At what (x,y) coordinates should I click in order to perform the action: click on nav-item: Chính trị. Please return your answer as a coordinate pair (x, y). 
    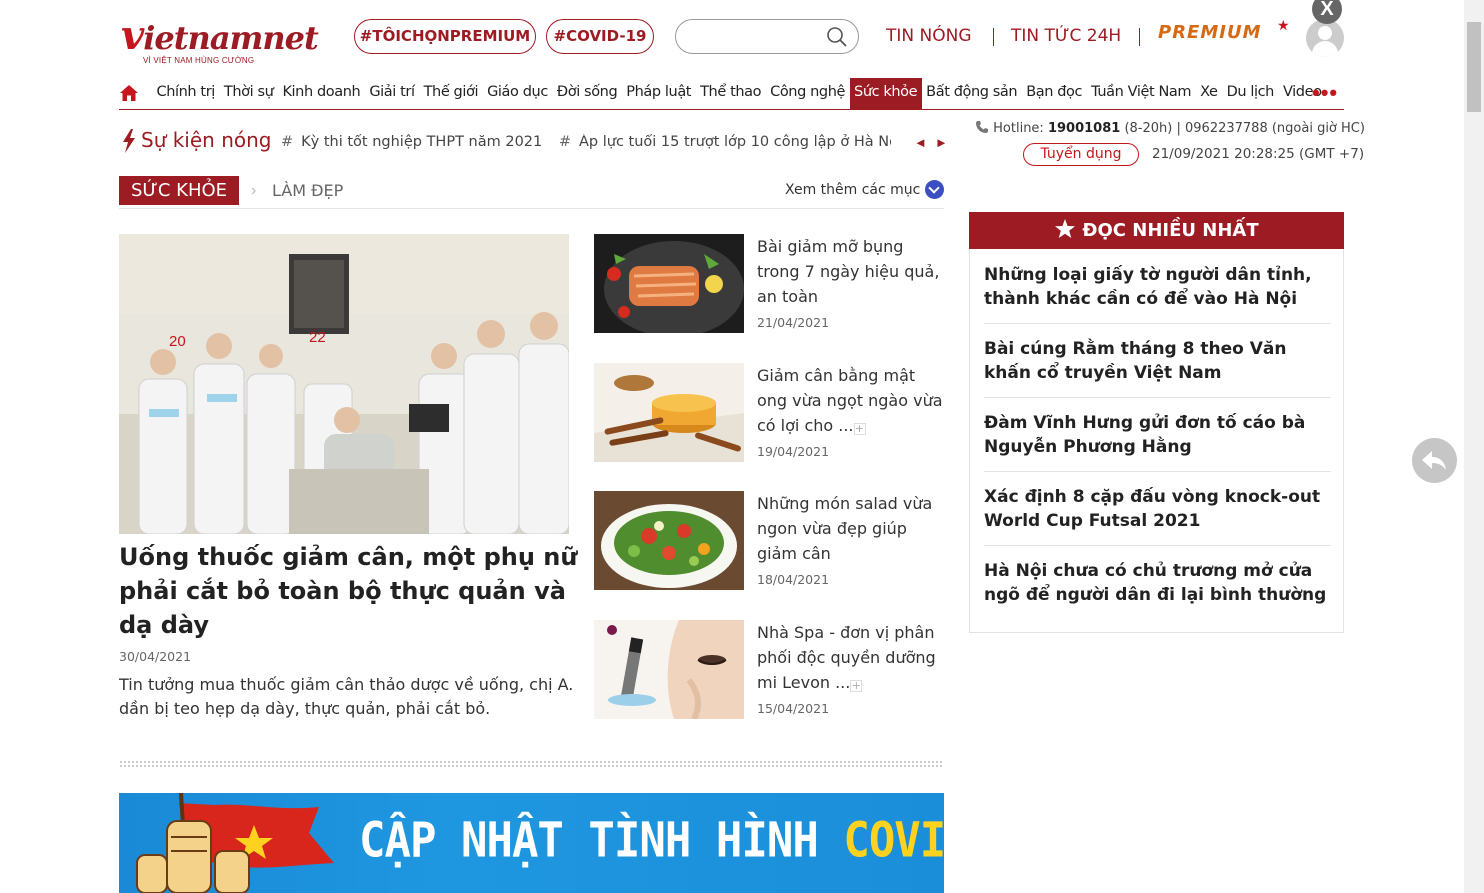
    Looking at the image, I should click on (185, 93).